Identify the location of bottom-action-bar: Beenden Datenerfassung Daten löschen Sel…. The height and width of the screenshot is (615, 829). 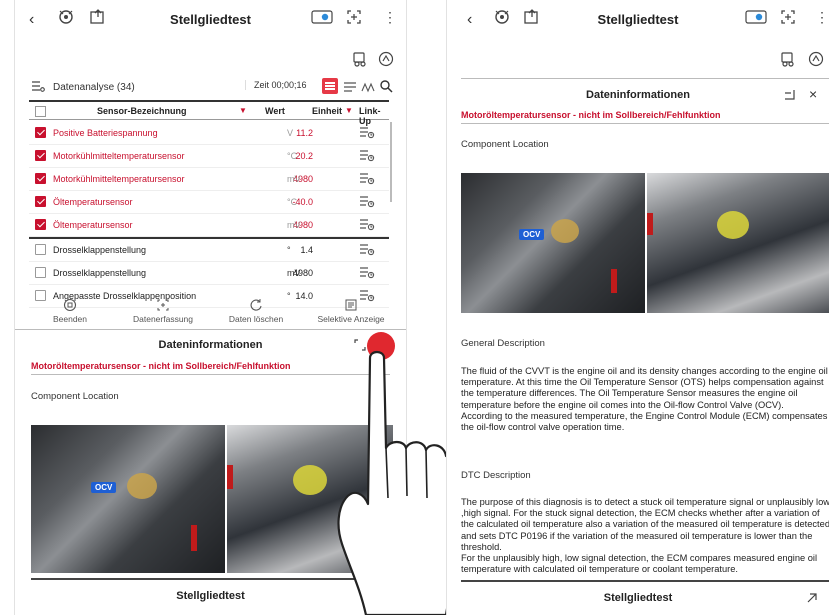
(210, 313).